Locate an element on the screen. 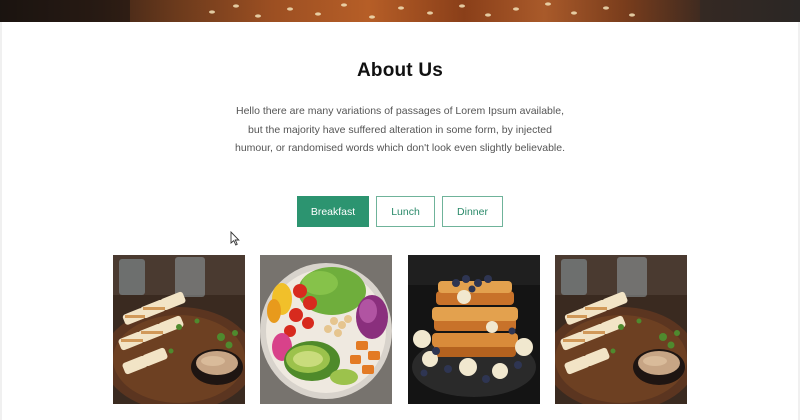 The width and height of the screenshot is (800, 420). section-title: About Us is located at coordinates (400, 70).